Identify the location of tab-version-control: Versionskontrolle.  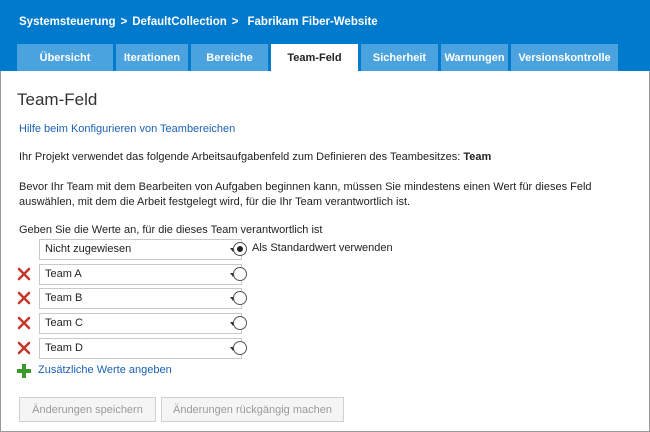
(564, 57).